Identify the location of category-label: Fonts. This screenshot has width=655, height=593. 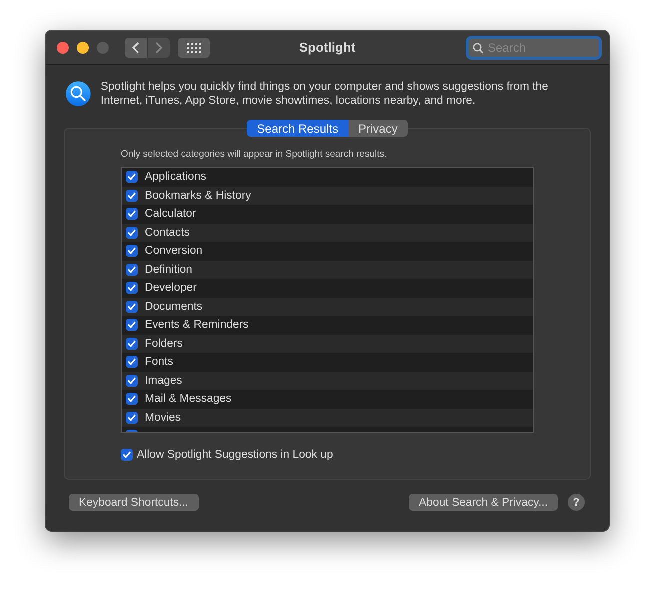
(159, 362).